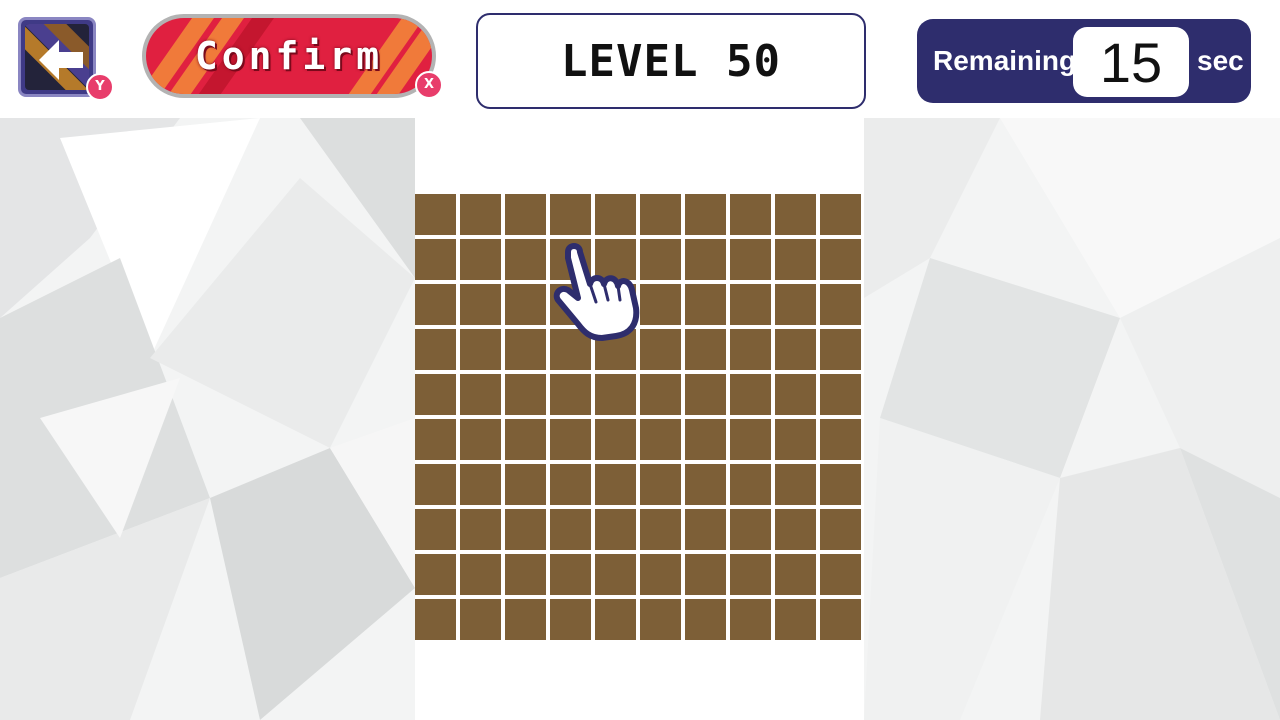 This screenshot has width=1280, height=720. Describe the element at coordinates (289, 56) in the screenshot. I see `confirm-button: Confirm` at that location.